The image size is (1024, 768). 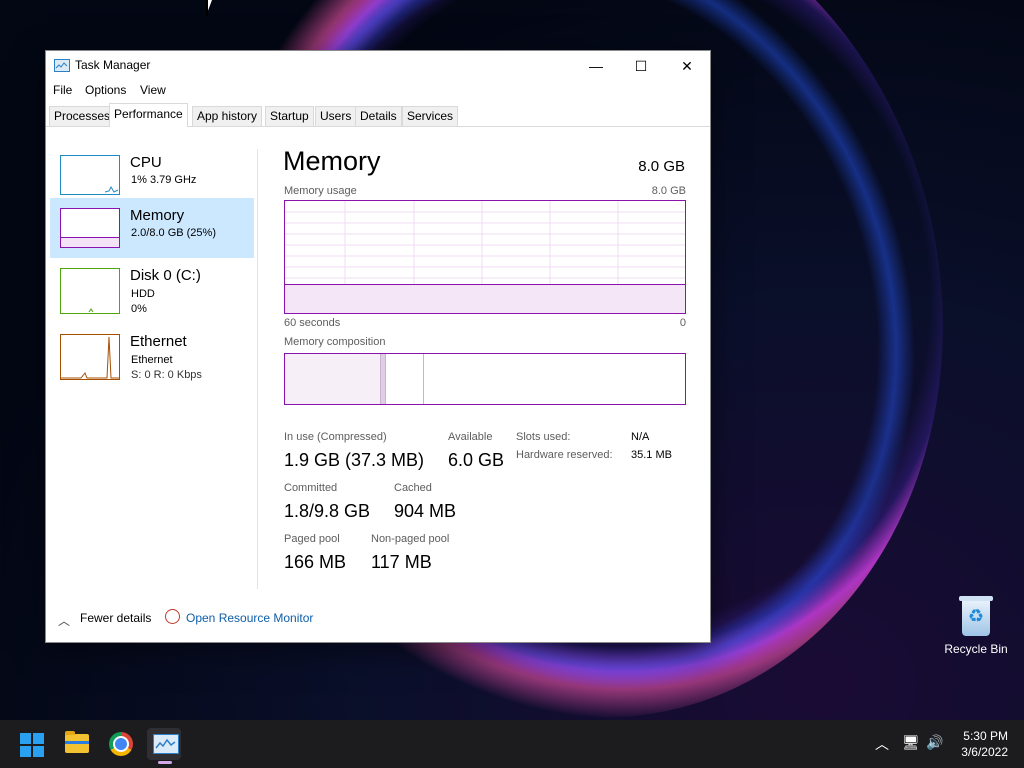 I want to click on cached-label: Cached, so click(x=413, y=488).